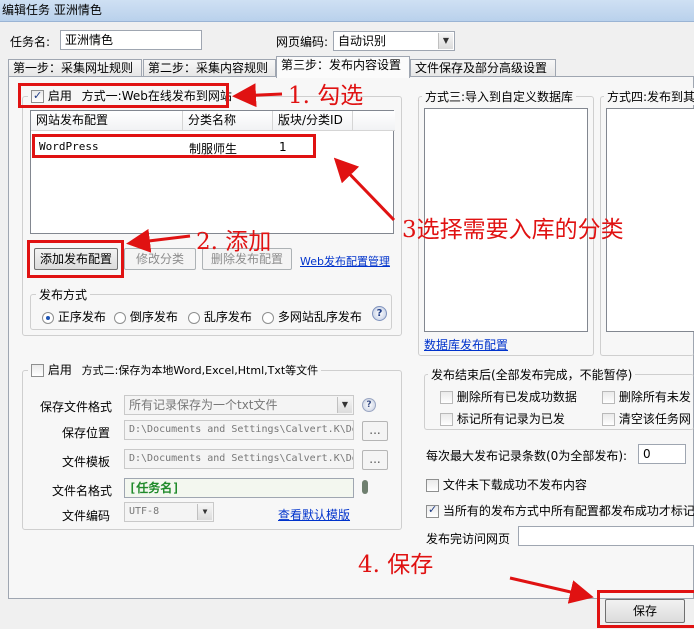 This screenshot has width=694, height=629. Describe the element at coordinates (364, 189) in the screenshot. I see `arrow-step3` at that location.